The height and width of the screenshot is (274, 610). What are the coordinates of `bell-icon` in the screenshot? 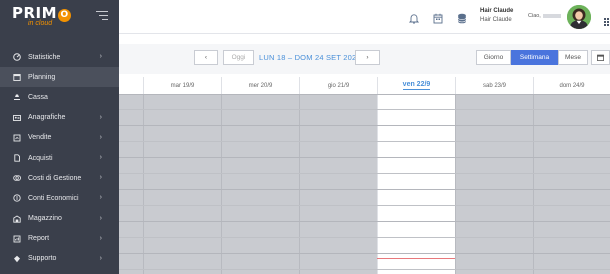 It's located at (414, 17).